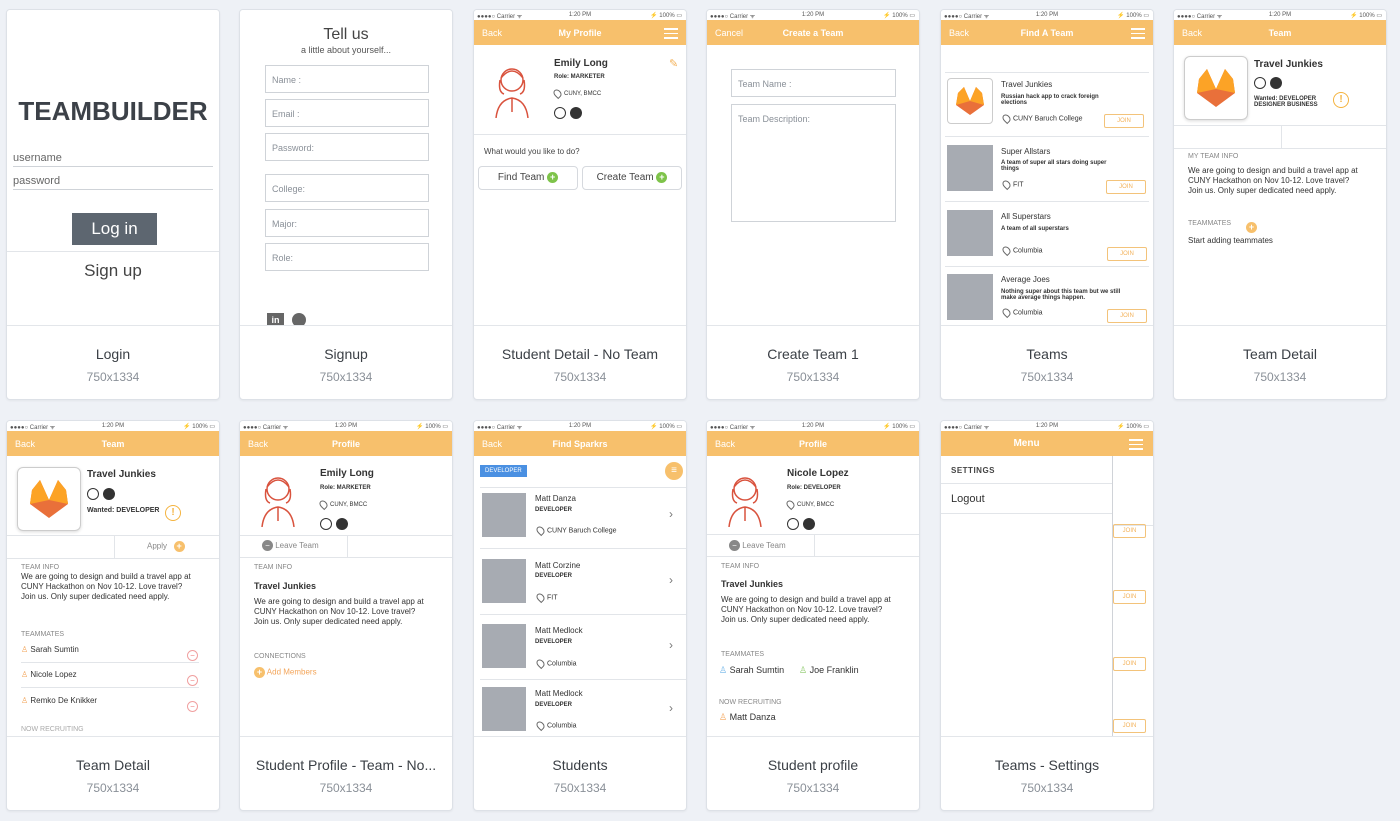  Describe the element at coordinates (59, 700) in the screenshot. I see `teammate-item: ♙ Remko De Knikker` at that location.